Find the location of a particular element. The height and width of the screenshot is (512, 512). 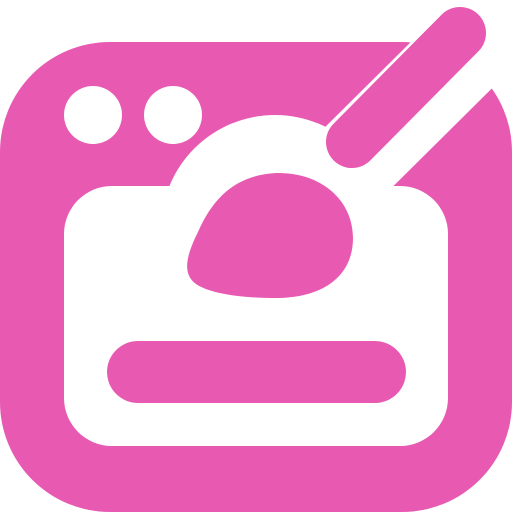

content-line-bar is located at coordinates (256, 372).